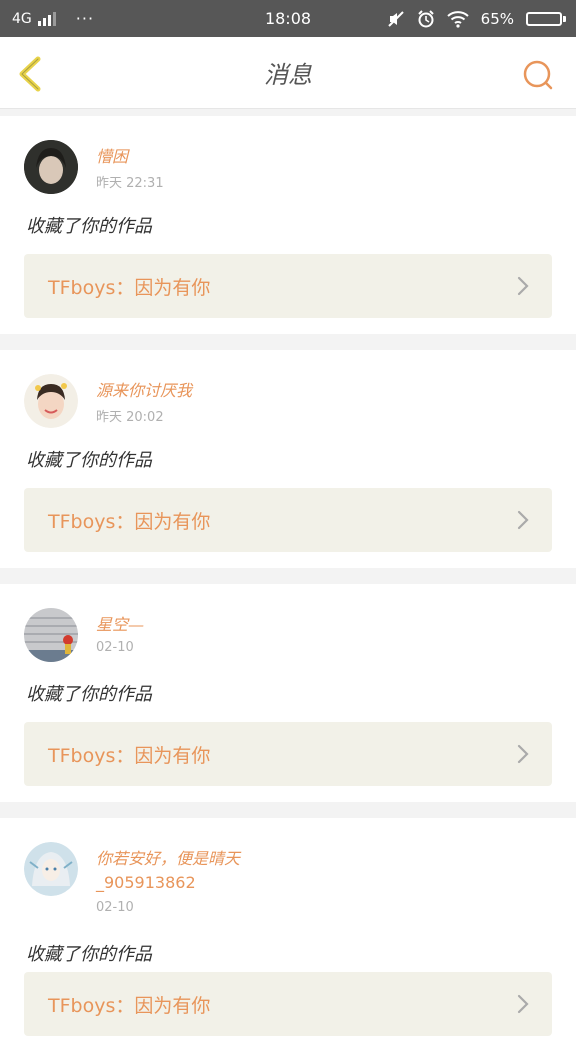 The width and height of the screenshot is (576, 1038). Describe the element at coordinates (538, 75) in the screenshot. I see `search-icon` at that location.